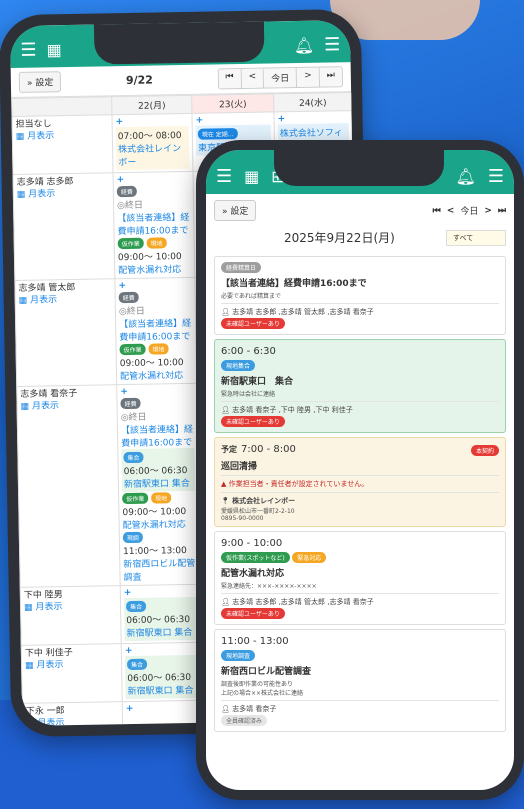 The image size is (524, 809). Describe the element at coordinates (156, 243) in the screenshot. I see `event-chip: 現地` at that location.